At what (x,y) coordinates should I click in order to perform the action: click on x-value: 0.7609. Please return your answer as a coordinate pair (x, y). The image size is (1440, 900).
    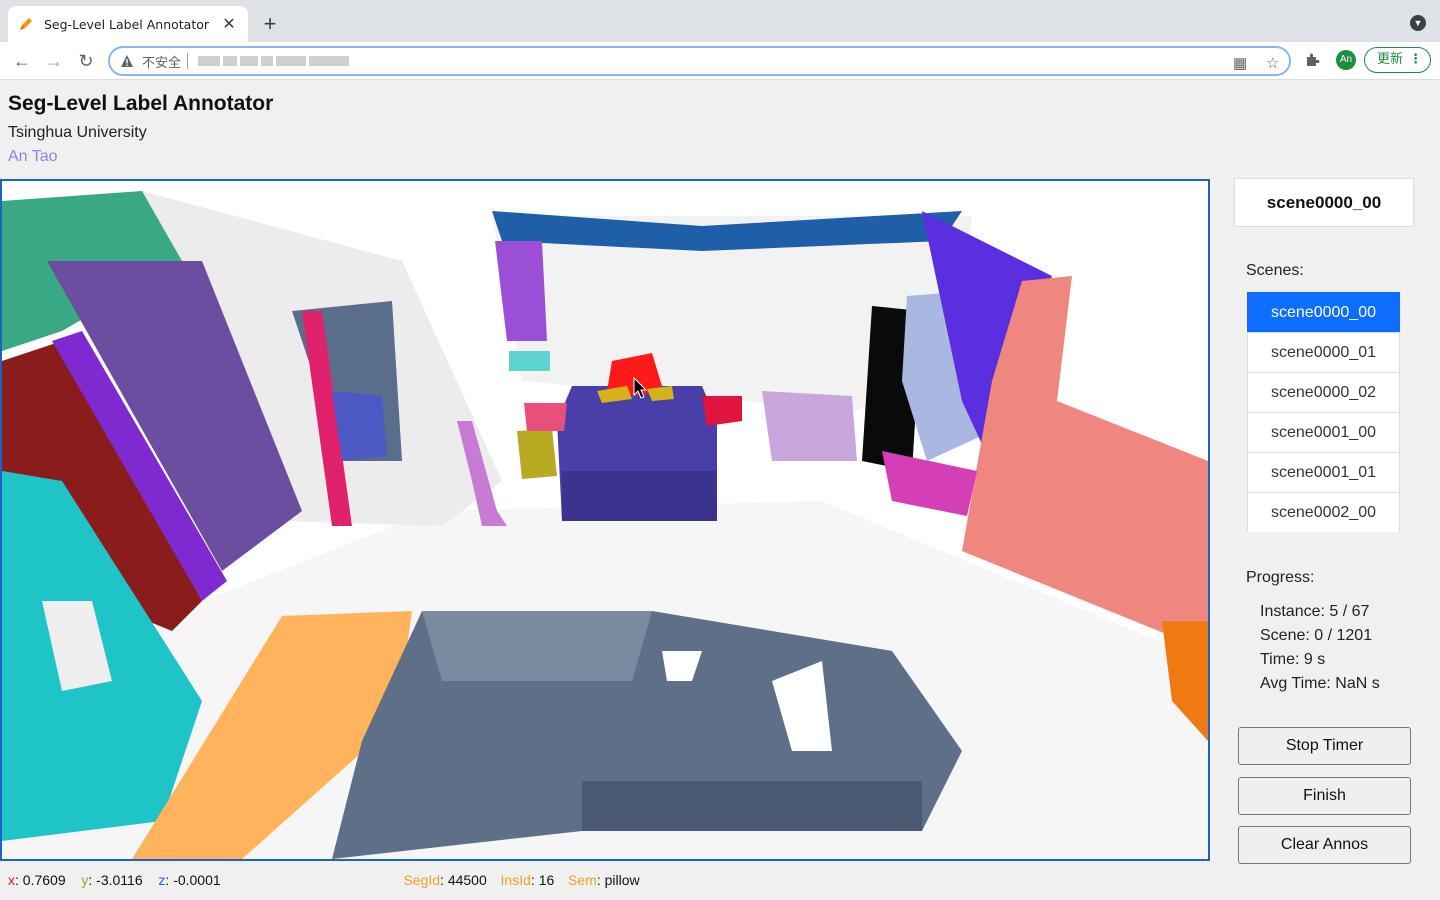
    Looking at the image, I should click on (44, 880).